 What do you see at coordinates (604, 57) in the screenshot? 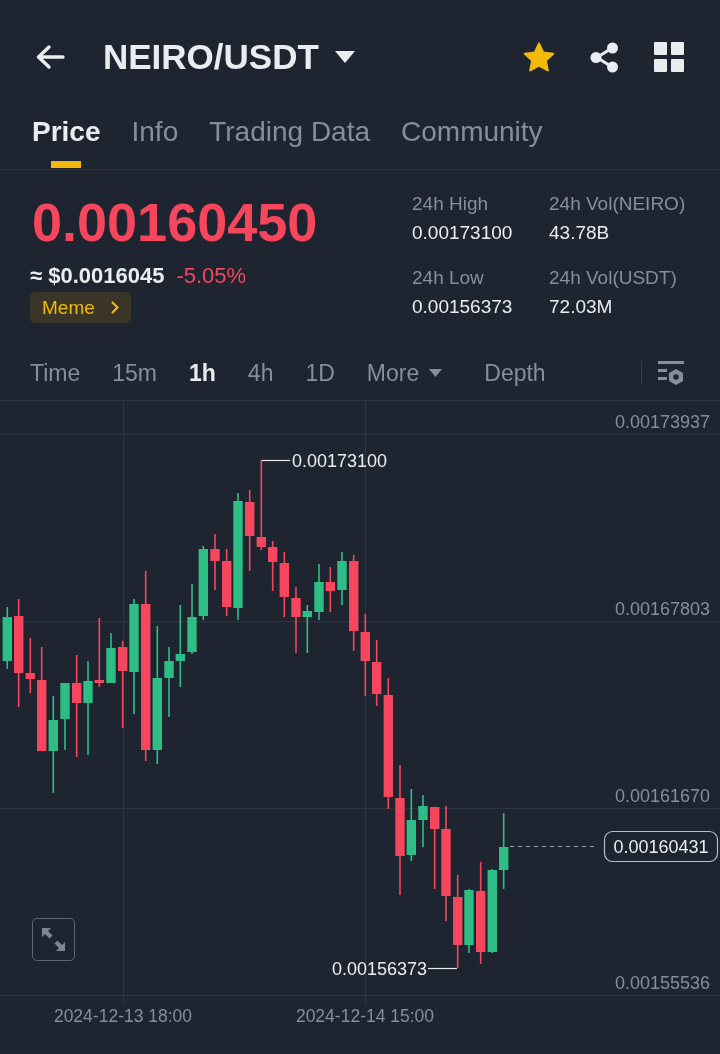
I see `share-icon` at bounding box center [604, 57].